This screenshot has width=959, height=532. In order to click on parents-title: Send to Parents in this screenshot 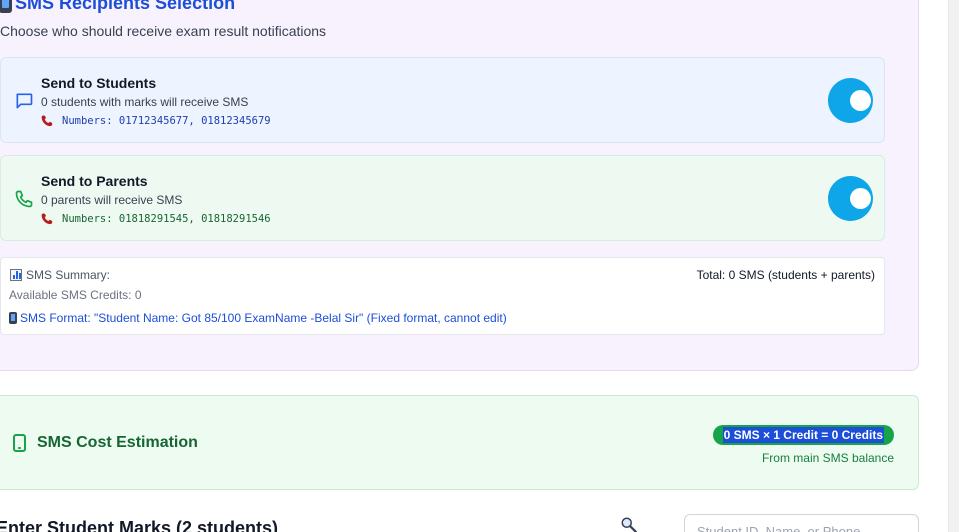, I will do `click(94, 181)`.